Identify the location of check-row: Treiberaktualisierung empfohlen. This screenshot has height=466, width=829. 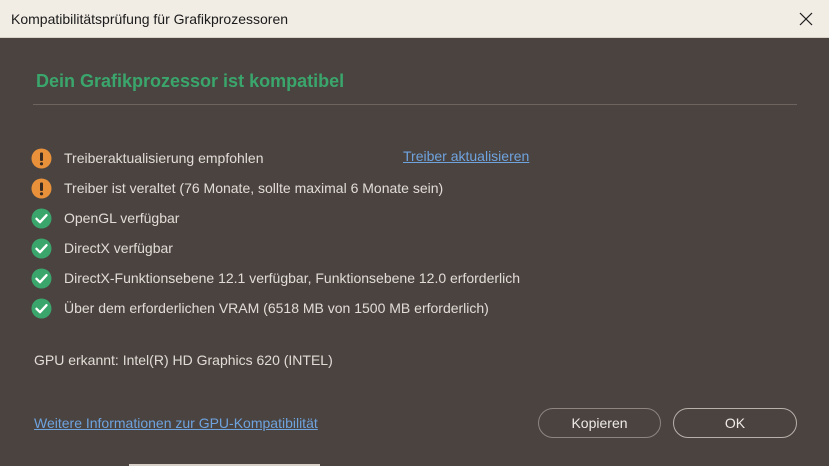
(147, 158).